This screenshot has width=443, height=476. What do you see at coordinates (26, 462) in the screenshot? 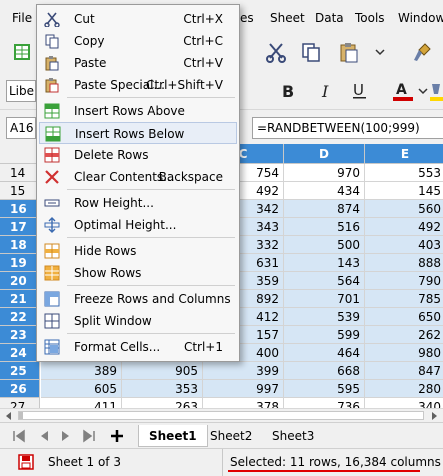
I see `document-modified-icon` at bounding box center [26, 462].